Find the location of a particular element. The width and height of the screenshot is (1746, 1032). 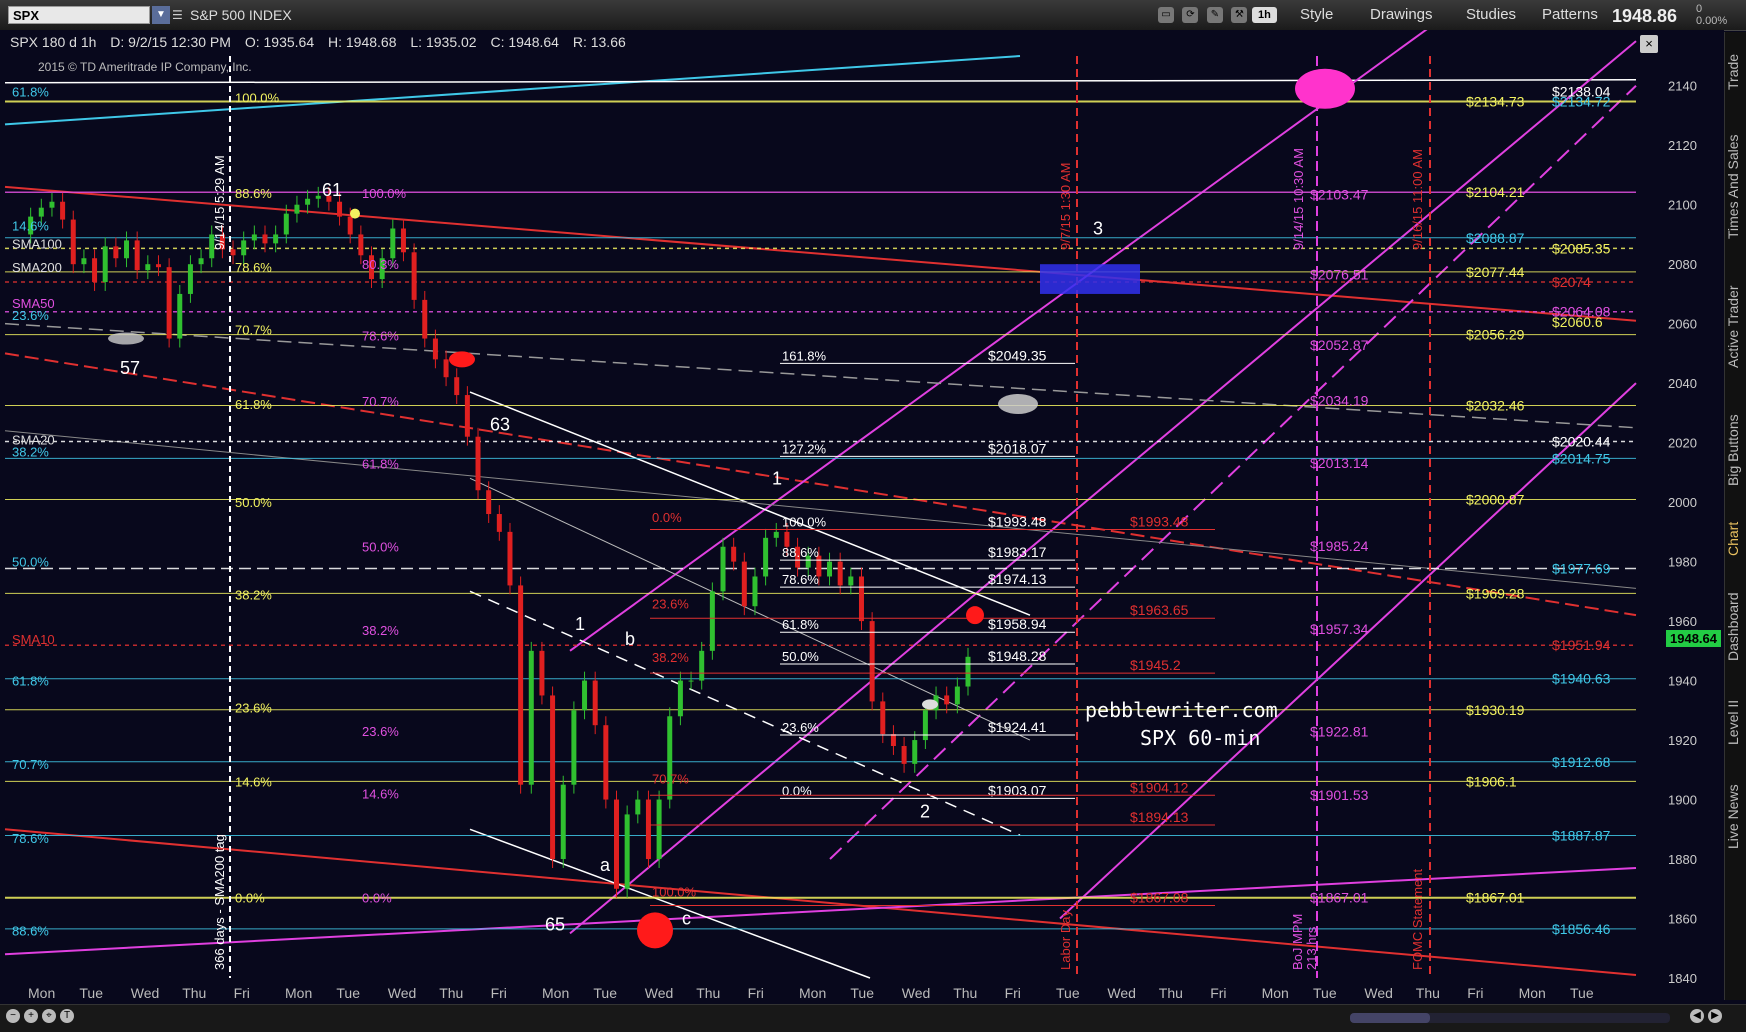

scroll-left-icon: ◀ is located at coordinates (1697, 1016).